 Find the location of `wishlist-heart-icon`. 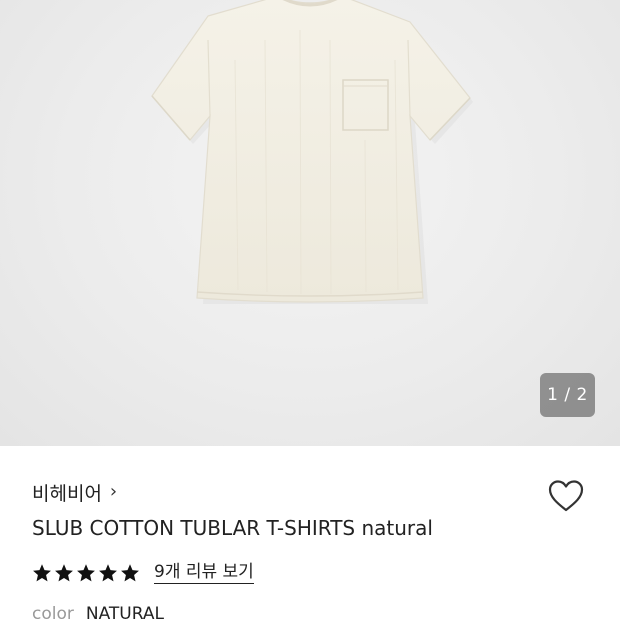

wishlist-heart-icon is located at coordinates (566, 496).